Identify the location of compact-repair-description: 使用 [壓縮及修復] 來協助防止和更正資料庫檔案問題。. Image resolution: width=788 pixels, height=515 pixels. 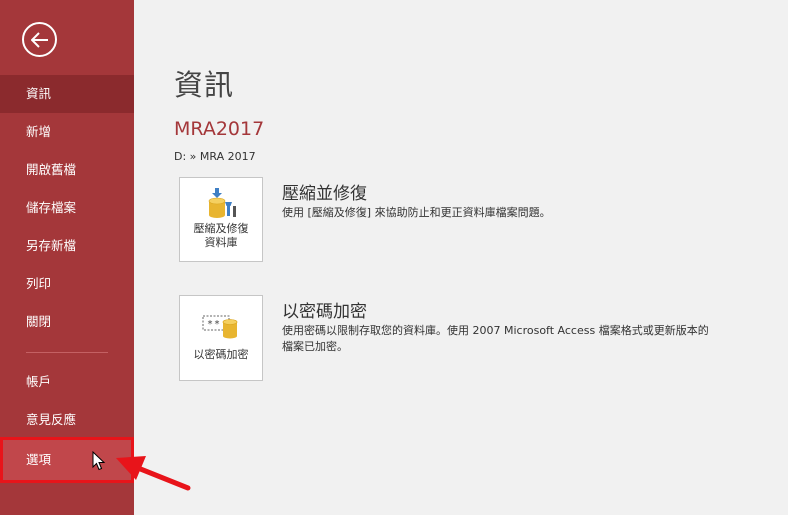
(416, 212).